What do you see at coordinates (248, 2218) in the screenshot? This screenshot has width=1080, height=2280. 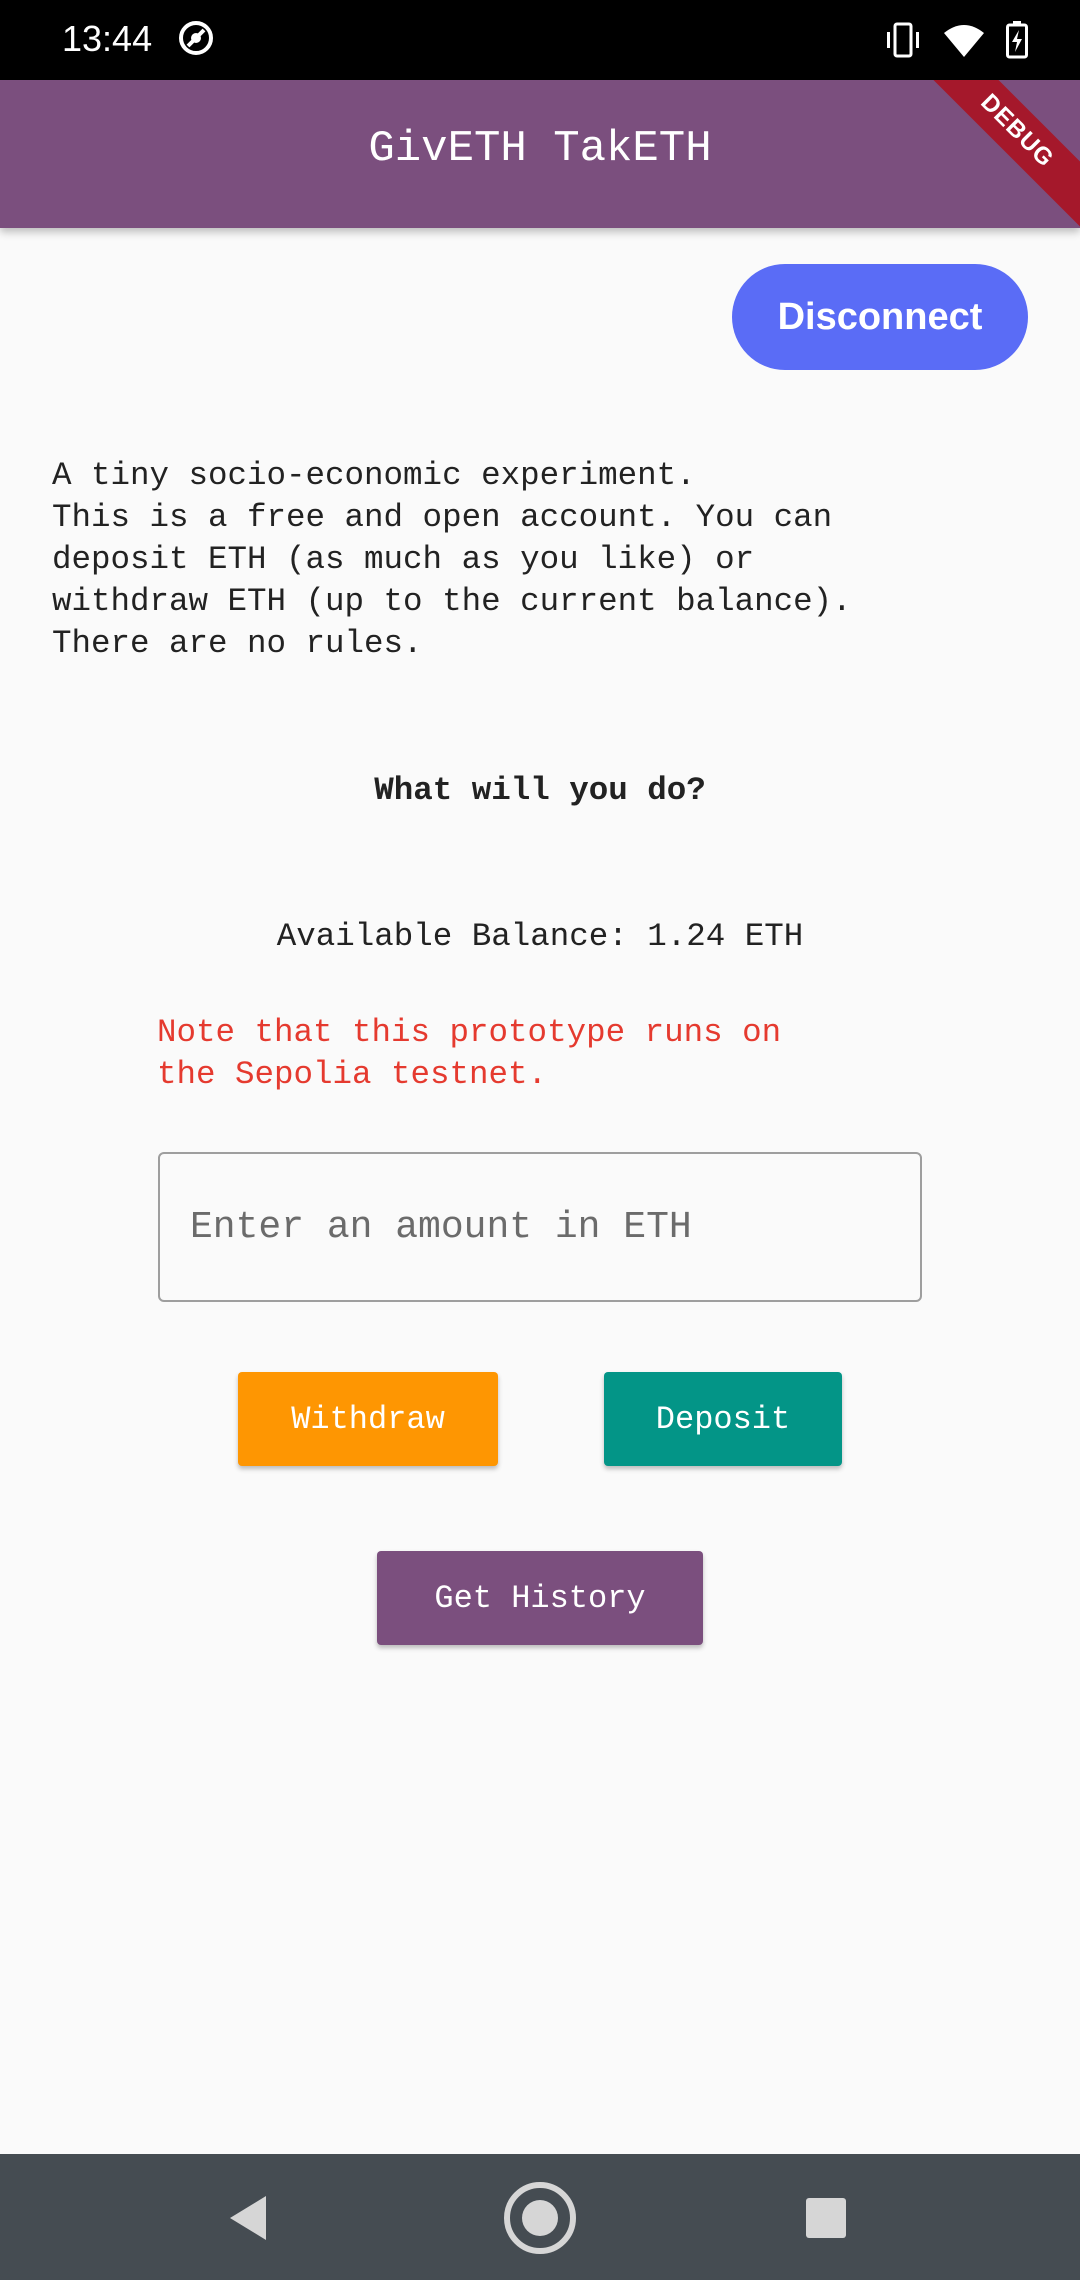 I see `back-icon` at bounding box center [248, 2218].